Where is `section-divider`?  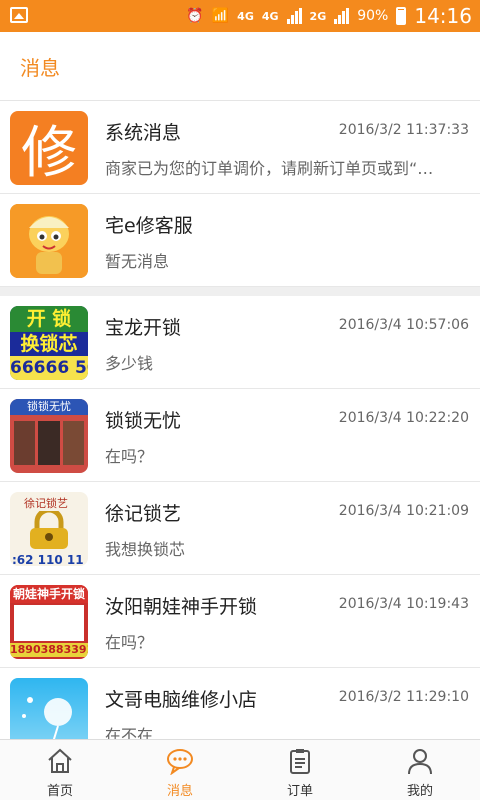 section-divider is located at coordinates (240, 291).